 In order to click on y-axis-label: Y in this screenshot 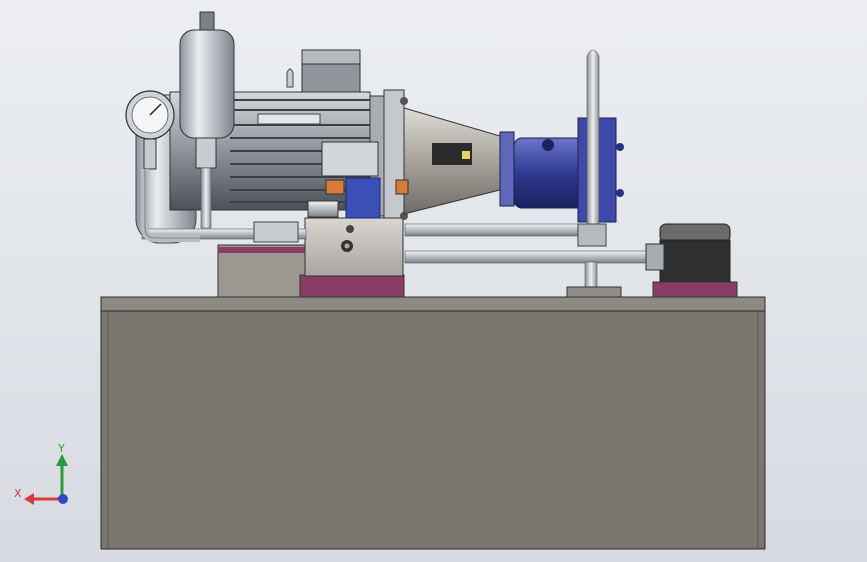, I will do `click(61, 448)`.